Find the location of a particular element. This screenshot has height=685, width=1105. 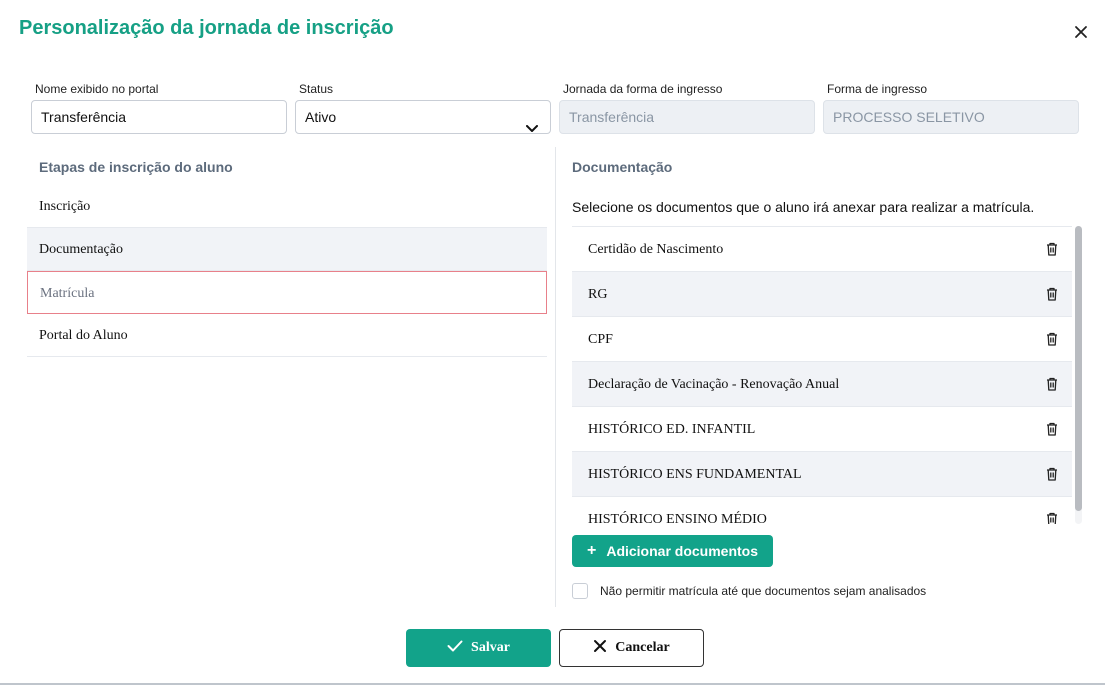

document-label: HISTÓRICO ENS FUNDAMENTAL is located at coordinates (695, 474).